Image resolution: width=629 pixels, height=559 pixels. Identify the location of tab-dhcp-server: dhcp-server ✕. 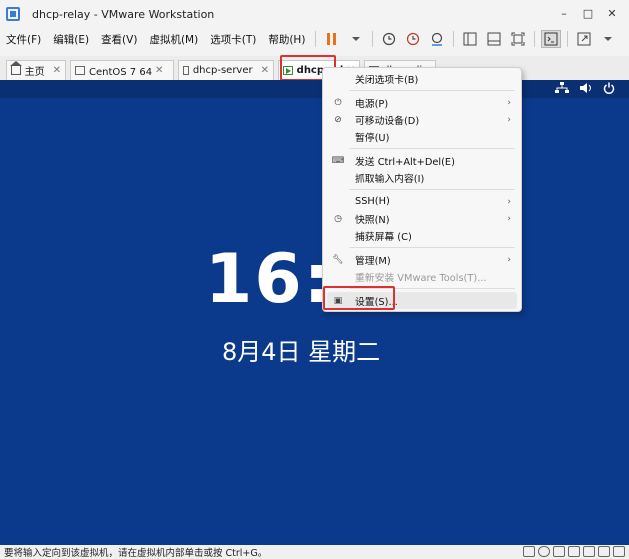
(226, 70).